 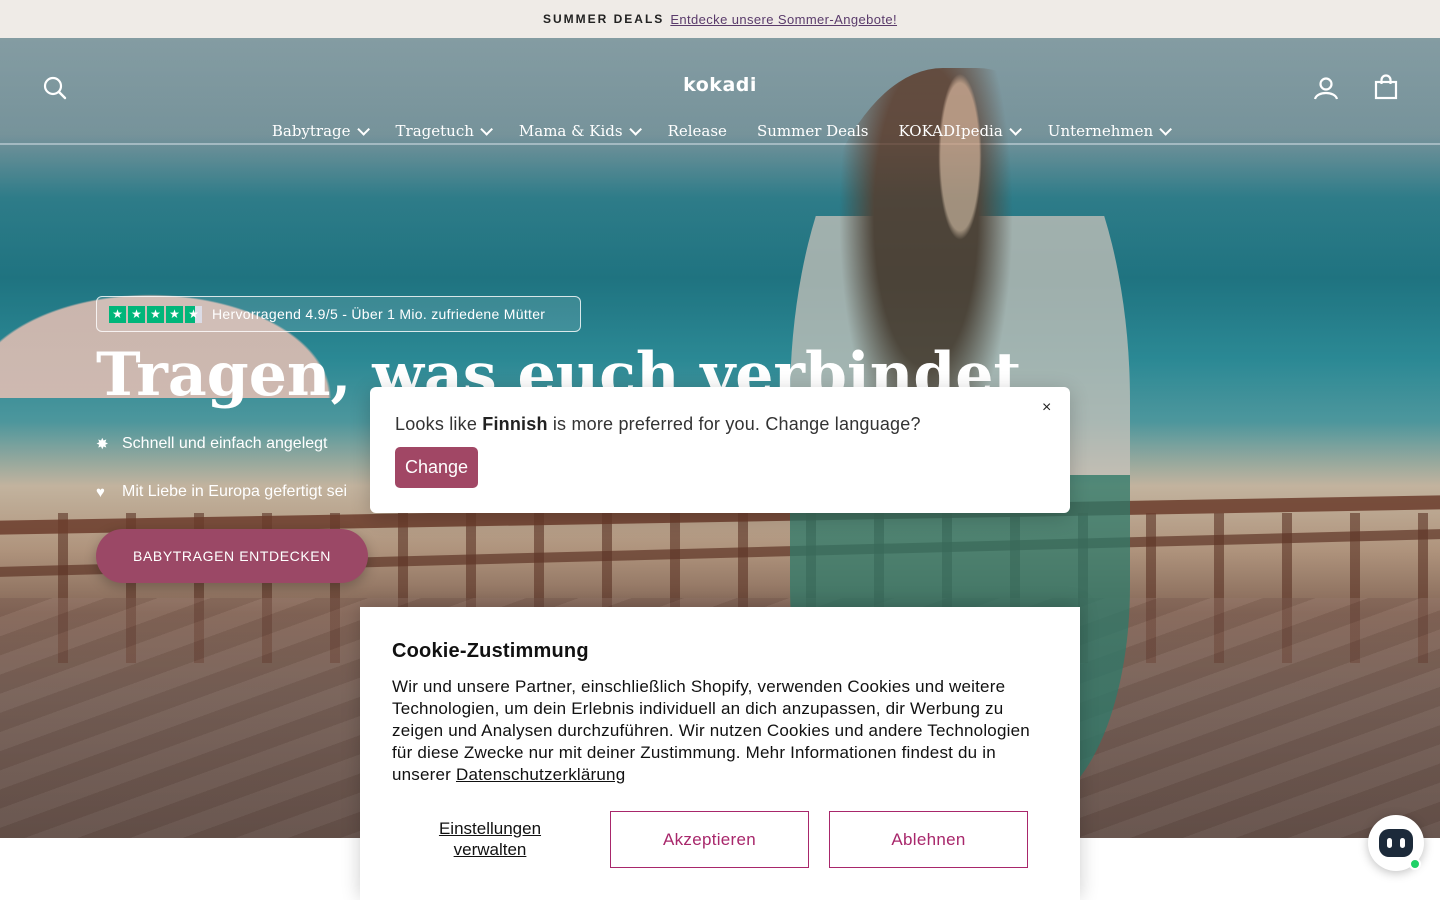 I want to click on nav-item-unternehmen: Unternehmen, so click(x=1110, y=131).